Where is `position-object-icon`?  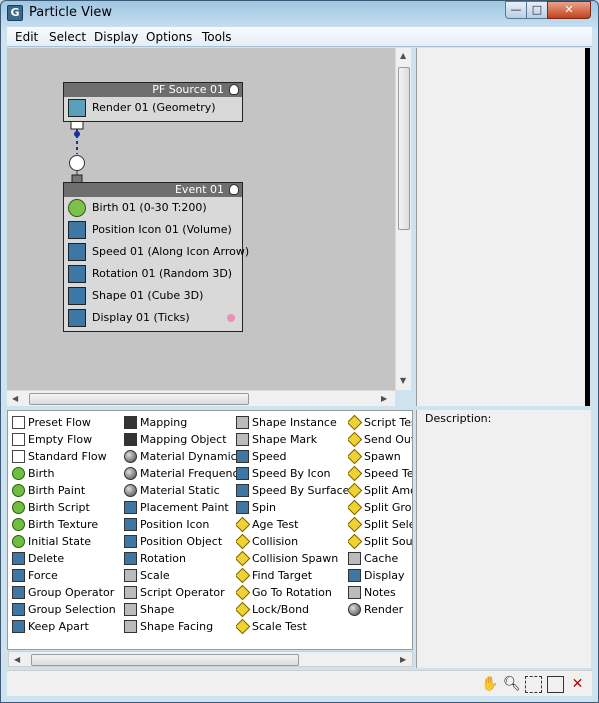
position-object-icon is located at coordinates (130, 541).